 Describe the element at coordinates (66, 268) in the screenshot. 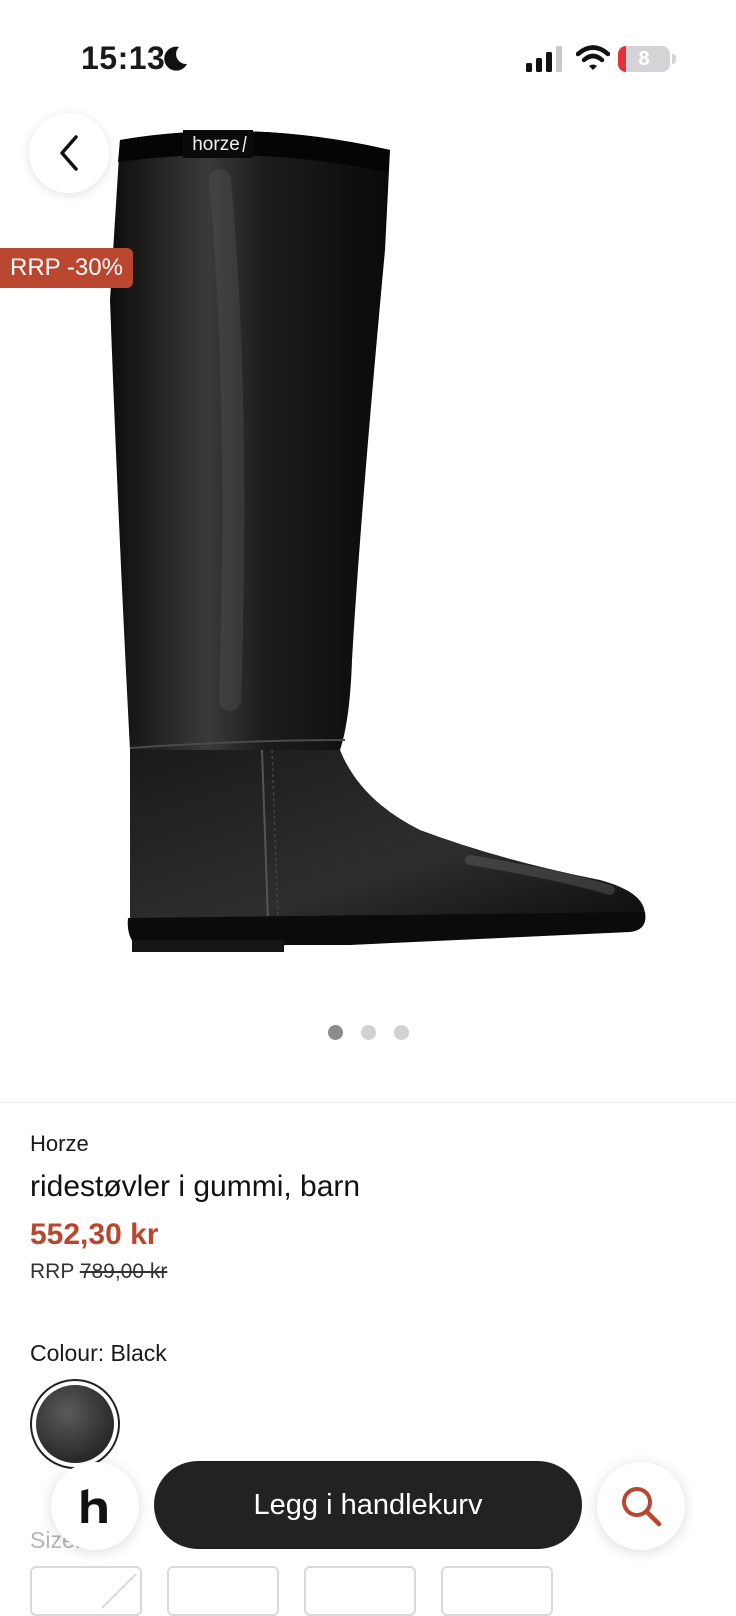

I see `discount-badge: RRP -30%` at that location.